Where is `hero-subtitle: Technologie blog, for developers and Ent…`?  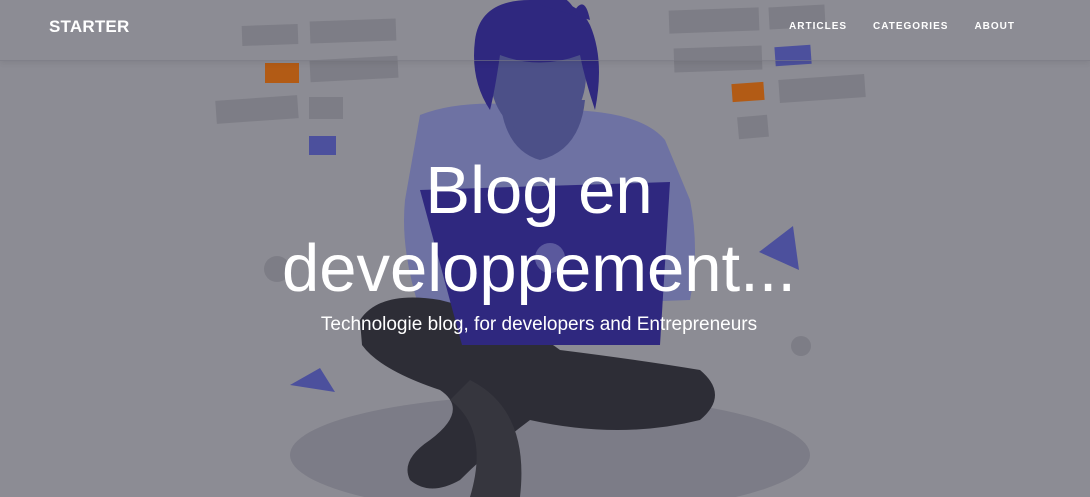
hero-subtitle: Technologie blog, for developers and Ent… is located at coordinates (539, 324).